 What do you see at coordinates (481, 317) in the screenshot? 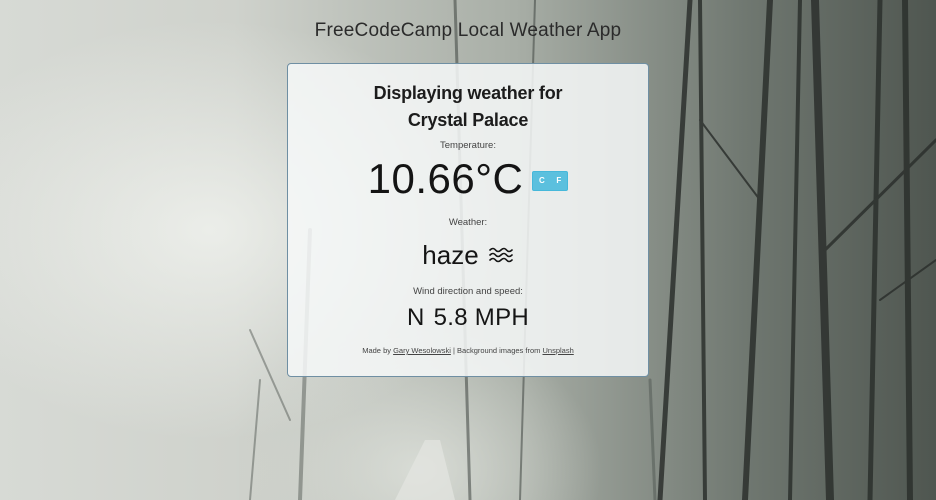
I see `wind-speed: 5.8 MPH` at bounding box center [481, 317].